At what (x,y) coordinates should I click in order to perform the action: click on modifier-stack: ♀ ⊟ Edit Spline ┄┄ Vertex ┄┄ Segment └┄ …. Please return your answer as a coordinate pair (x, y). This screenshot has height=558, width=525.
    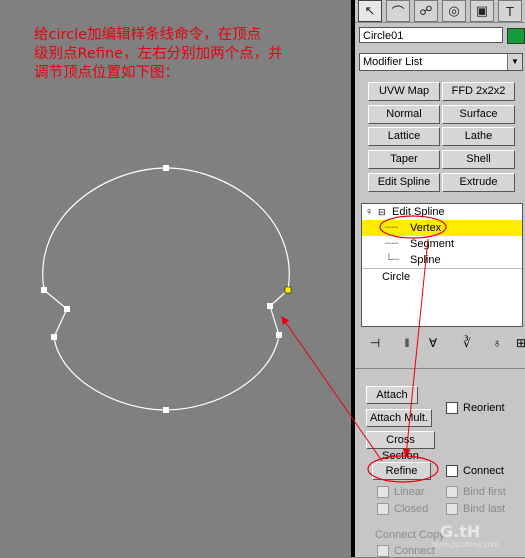
    Looking at the image, I should click on (442, 265).